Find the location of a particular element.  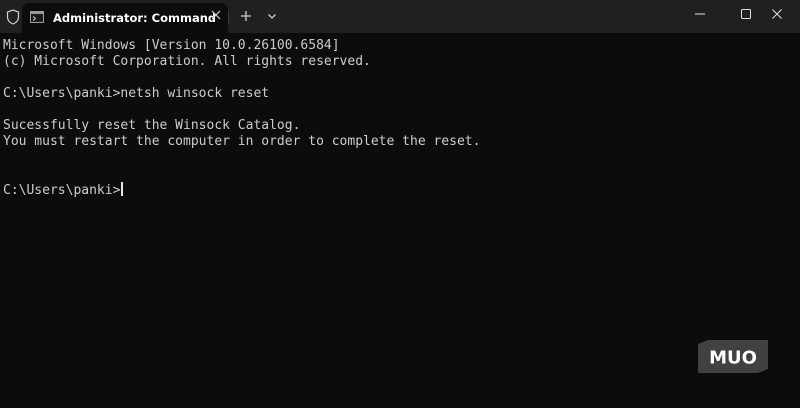

terminal-icon is located at coordinates (37, 17).